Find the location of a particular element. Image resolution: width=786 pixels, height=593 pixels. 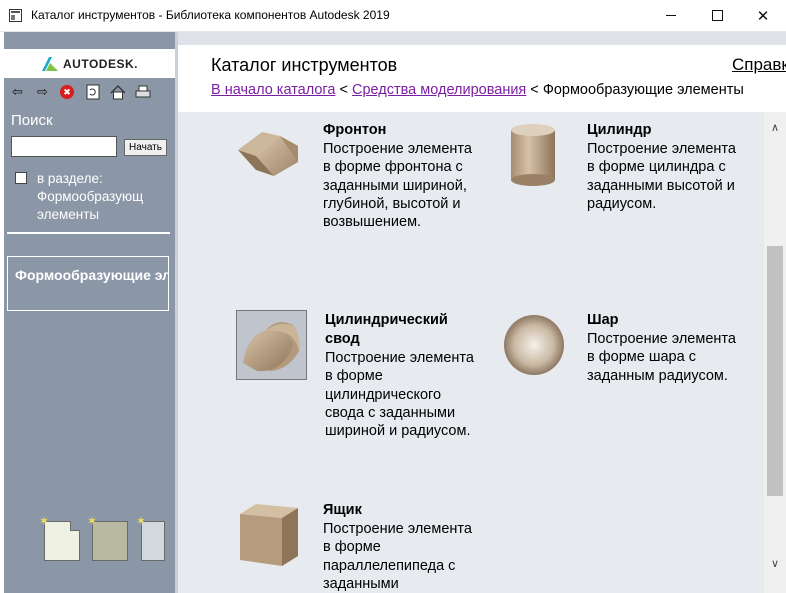

close-button: ✕ is located at coordinates (763, 15).